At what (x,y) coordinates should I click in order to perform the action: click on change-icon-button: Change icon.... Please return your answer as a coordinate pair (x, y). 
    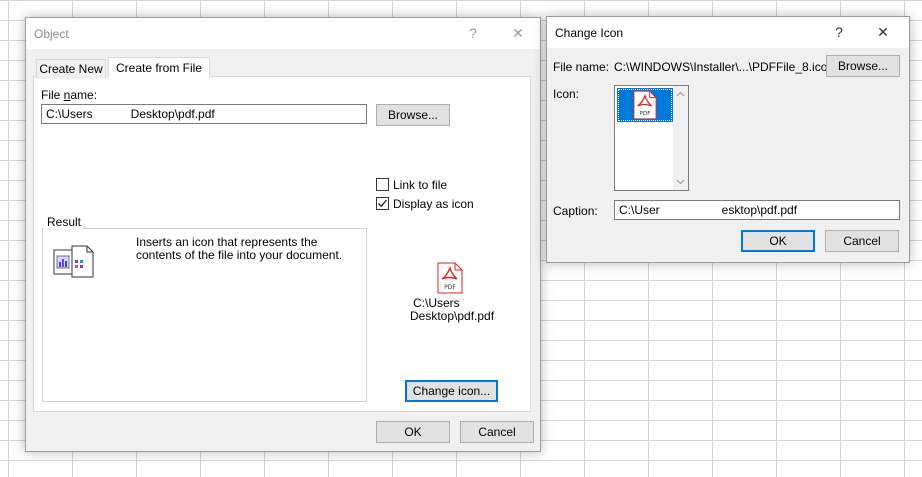
    Looking at the image, I should click on (451, 391).